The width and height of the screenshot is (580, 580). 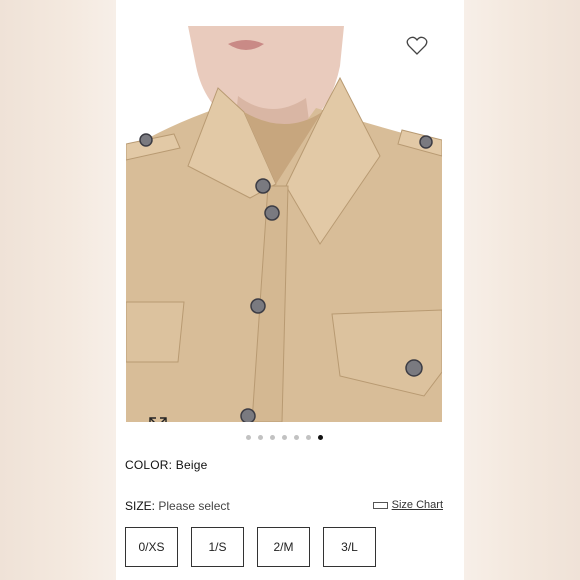 I want to click on color-value: Beige, so click(x=191, y=465).